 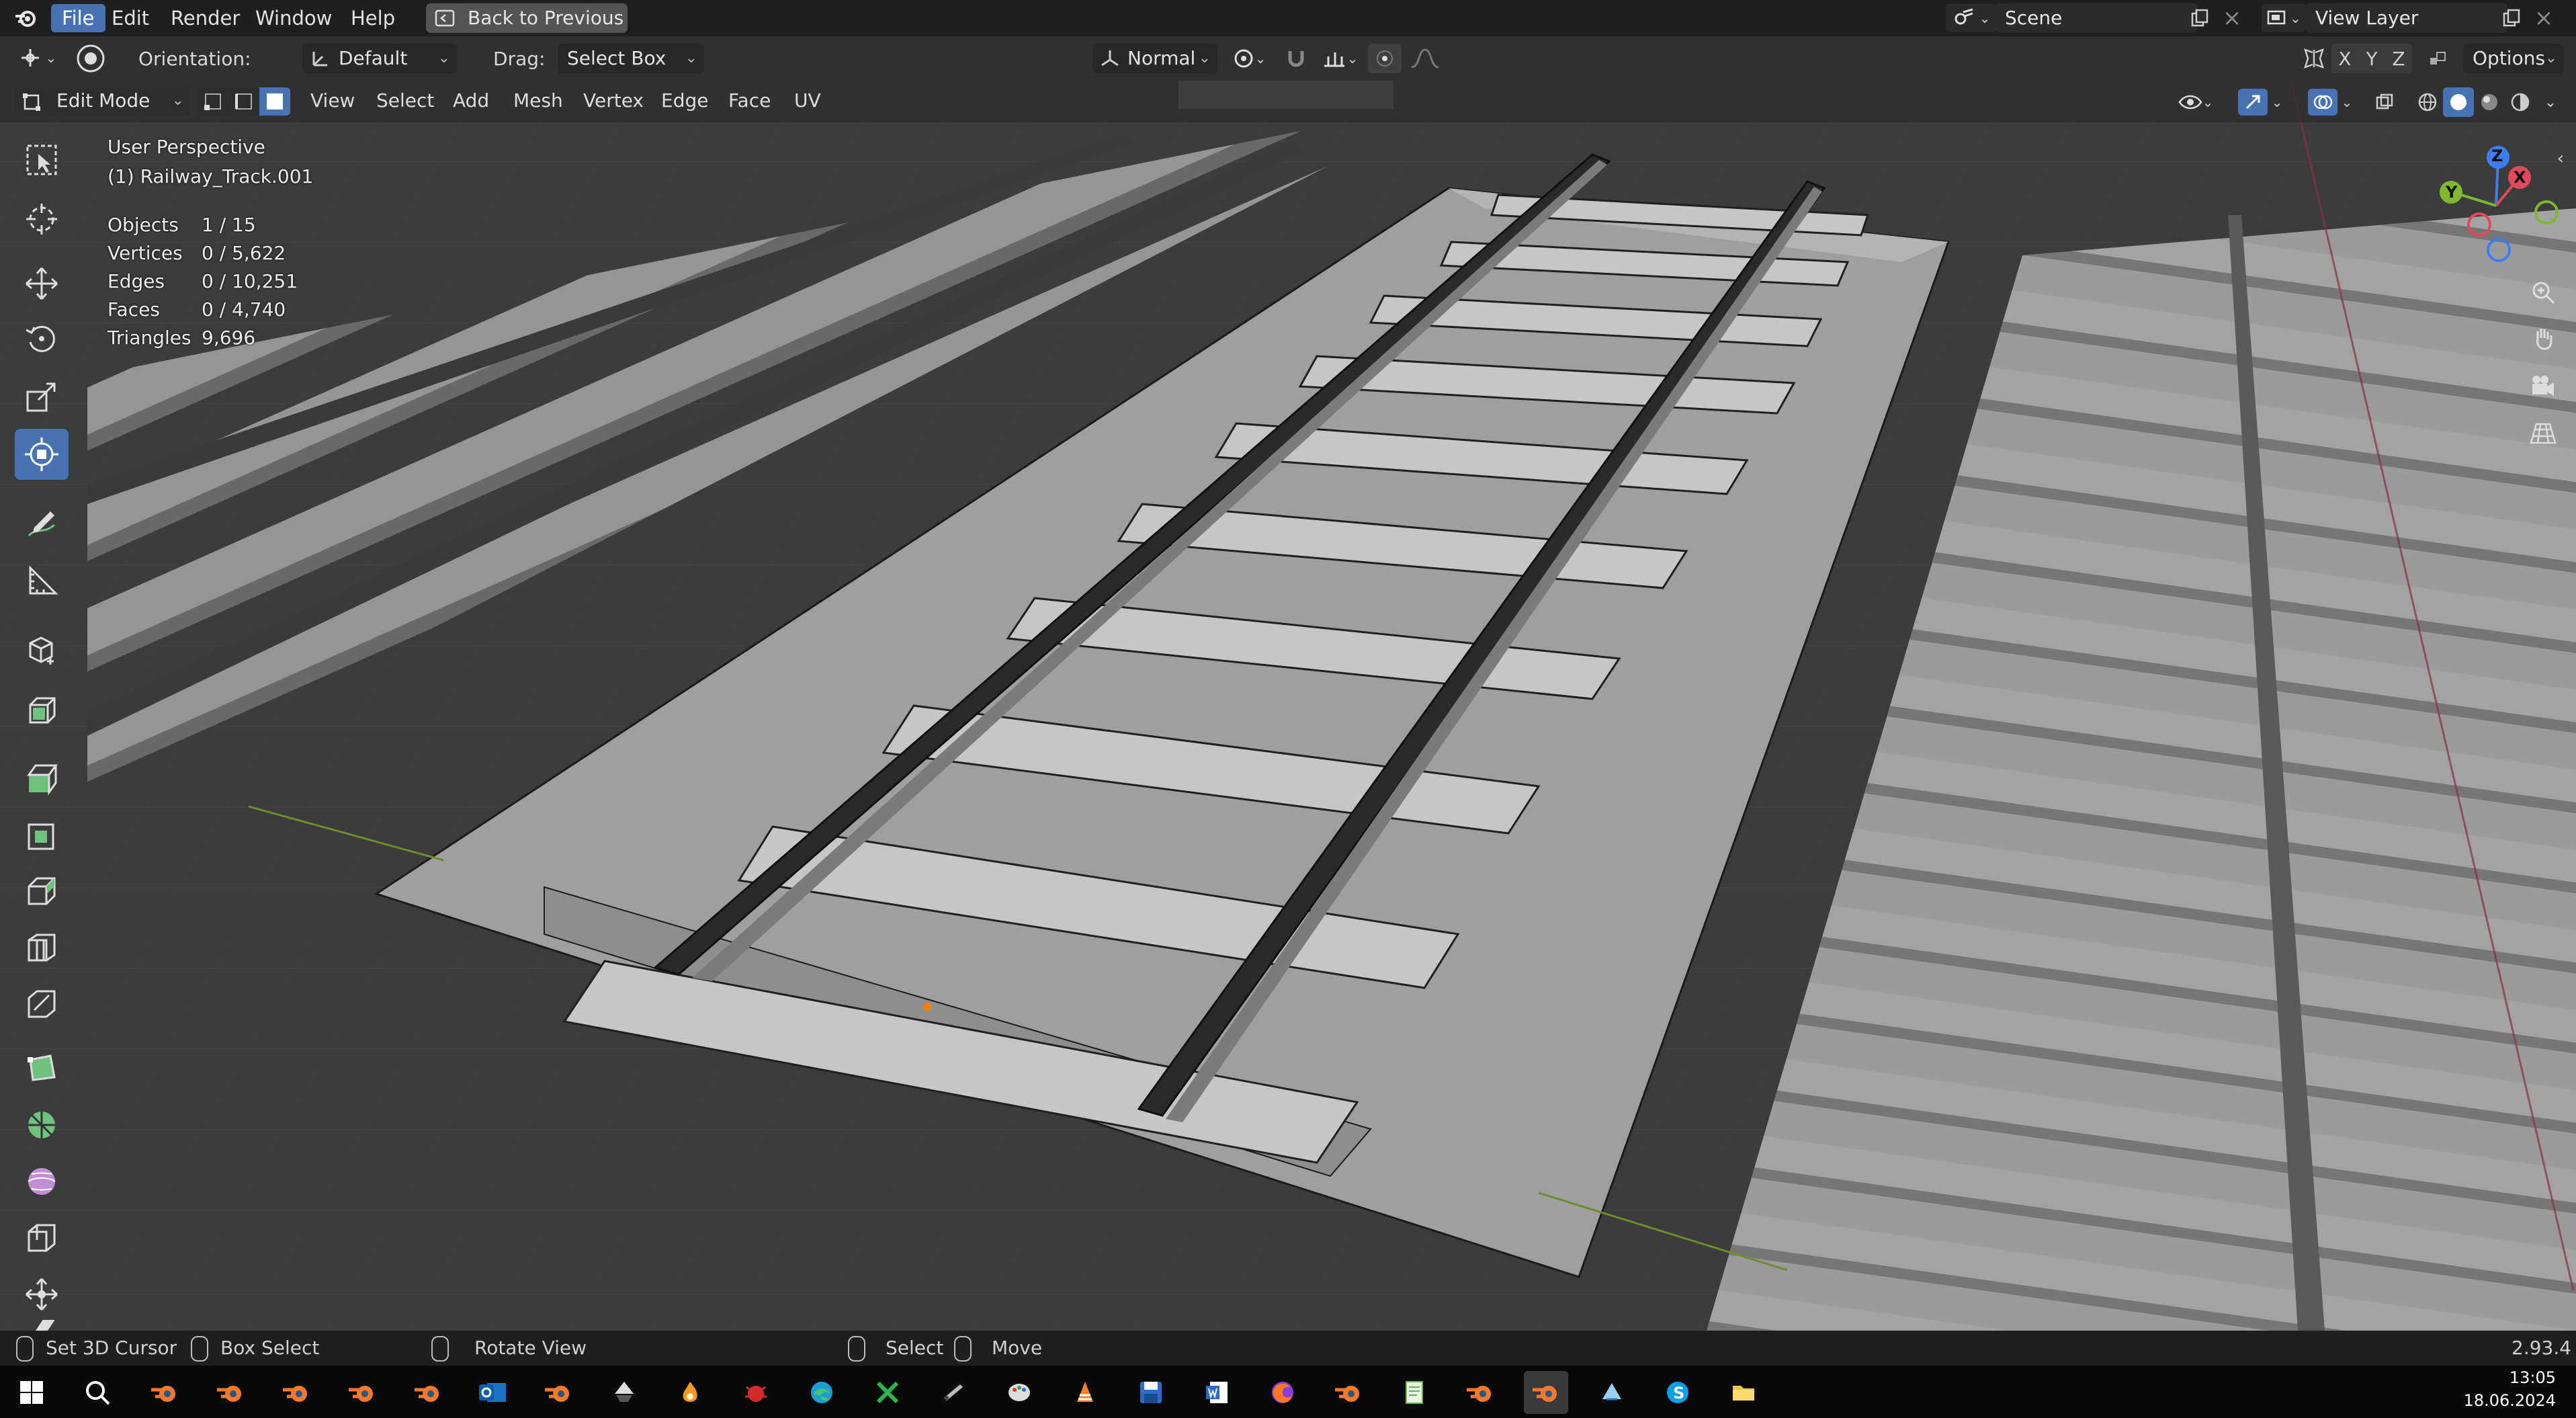 What do you see at coordinates (42, 892) in the screenshot?
I see `bevel-tool-icon` at bounding box center [42, 892].